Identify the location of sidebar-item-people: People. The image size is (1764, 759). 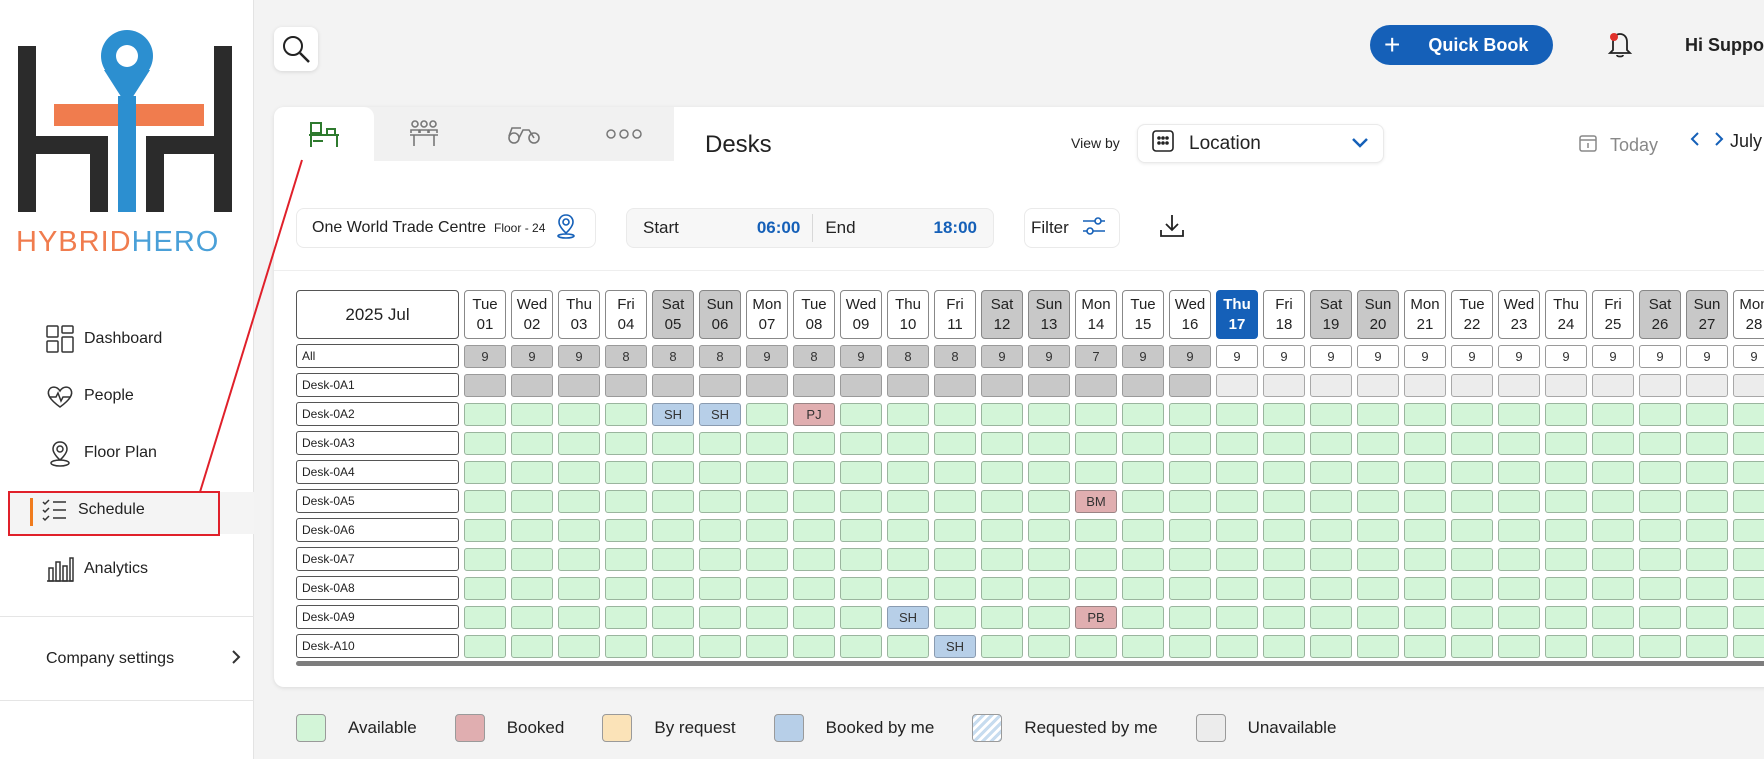
(89, 396).